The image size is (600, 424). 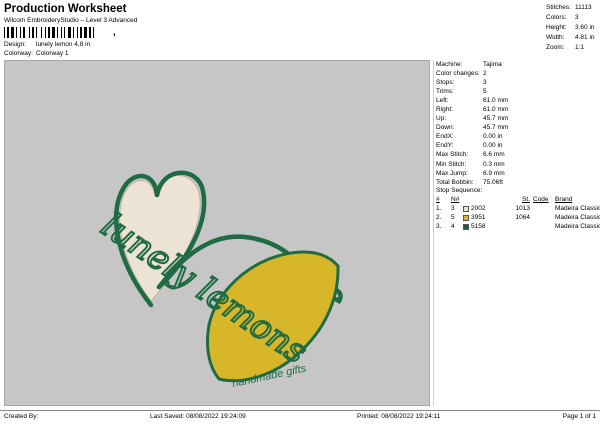 I want to click on stitch-count: 1013, so click(x=522, y=208).